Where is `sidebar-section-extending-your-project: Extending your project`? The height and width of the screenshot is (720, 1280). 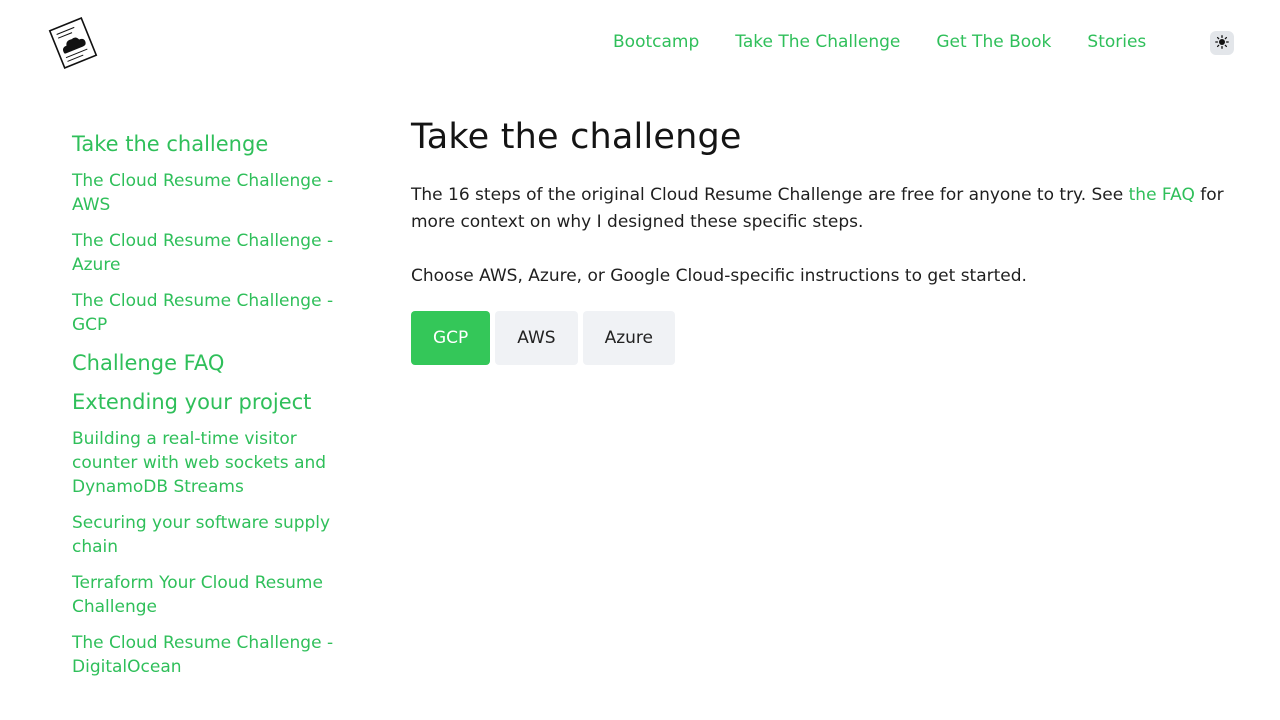 sidebar-section-extending-your-project: Extending your project is located at coordinates (217, 402).